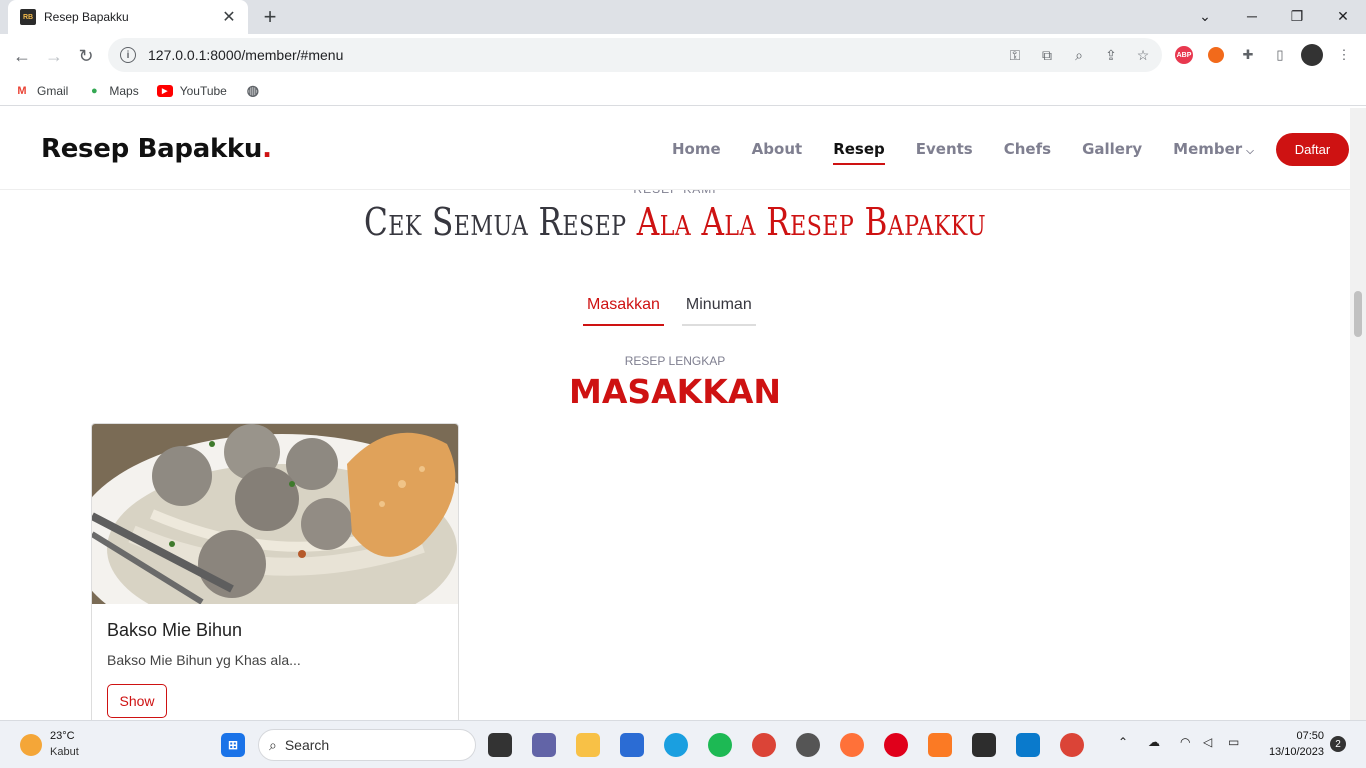 Image resolution: width=1366 pixels, height=768 pixels. I want to click on nav-resep: Resep, so click(859, 152).